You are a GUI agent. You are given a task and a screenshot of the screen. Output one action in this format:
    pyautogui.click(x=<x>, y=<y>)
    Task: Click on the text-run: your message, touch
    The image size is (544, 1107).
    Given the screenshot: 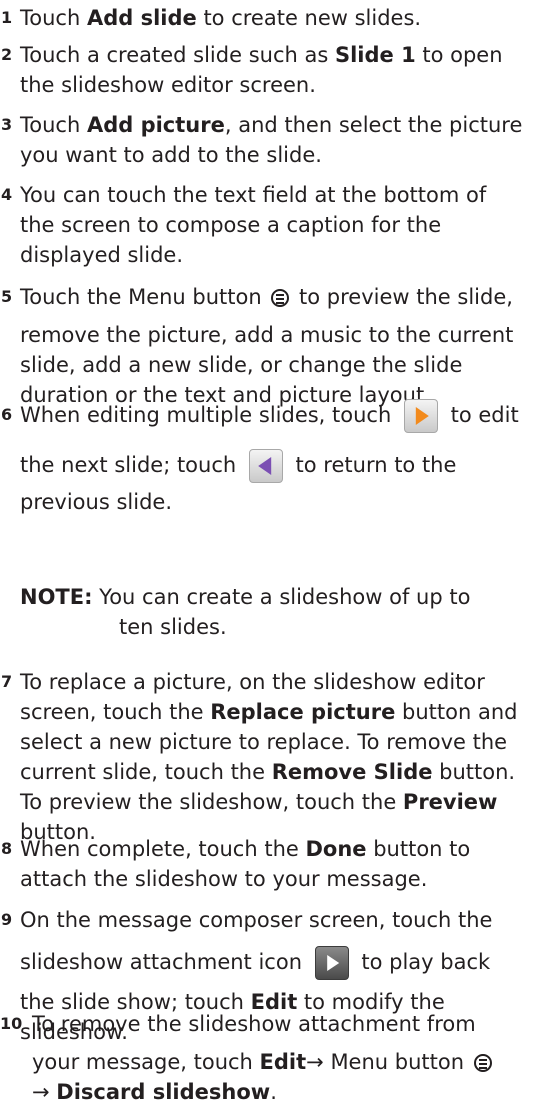 What is the action you would take?
    pyautogui.click(x=146, y=1062)
    